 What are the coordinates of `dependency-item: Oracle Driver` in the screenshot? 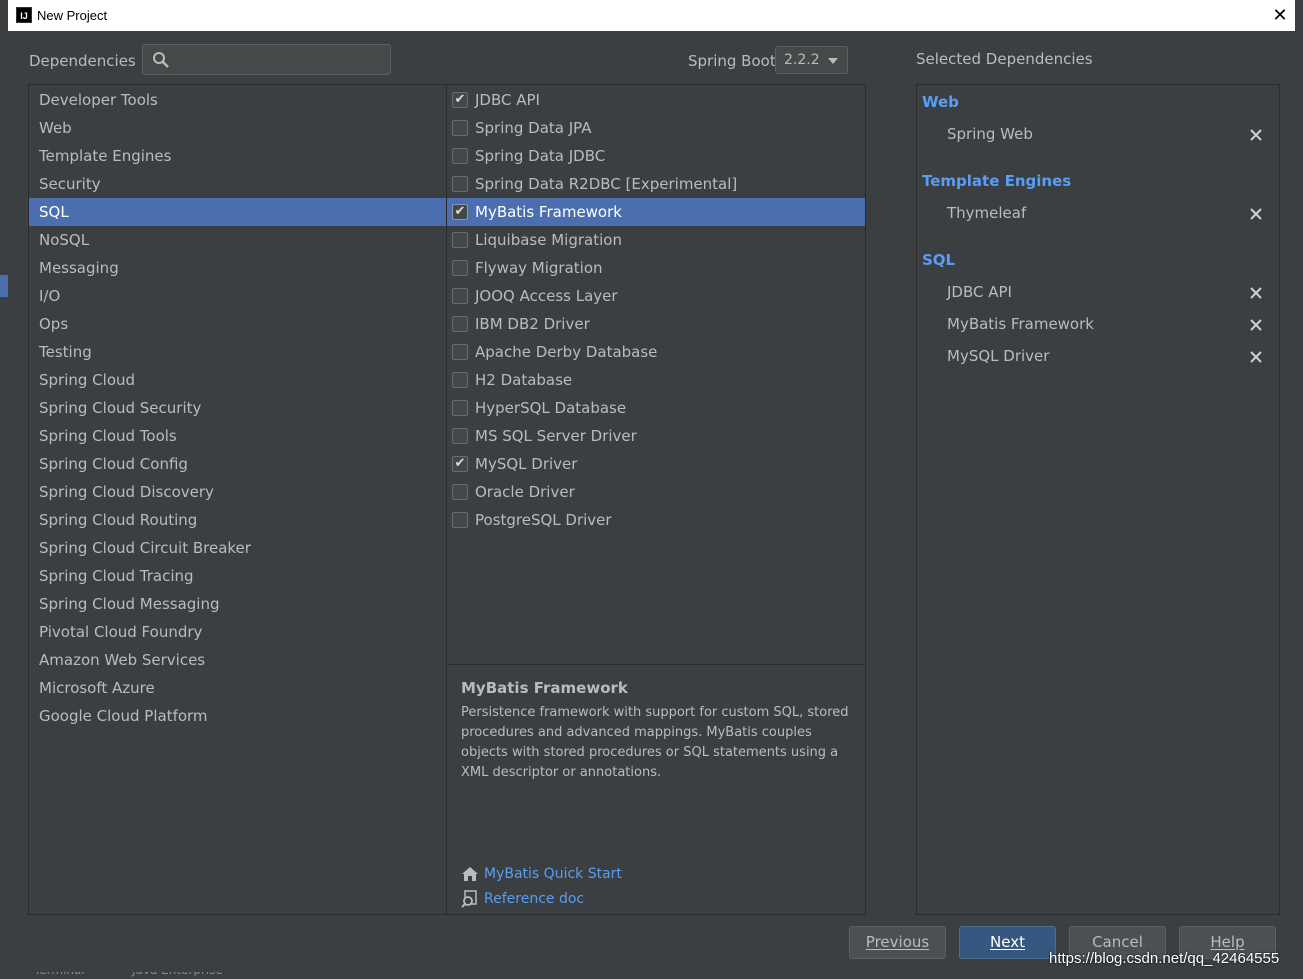 It's located at (656, 492).